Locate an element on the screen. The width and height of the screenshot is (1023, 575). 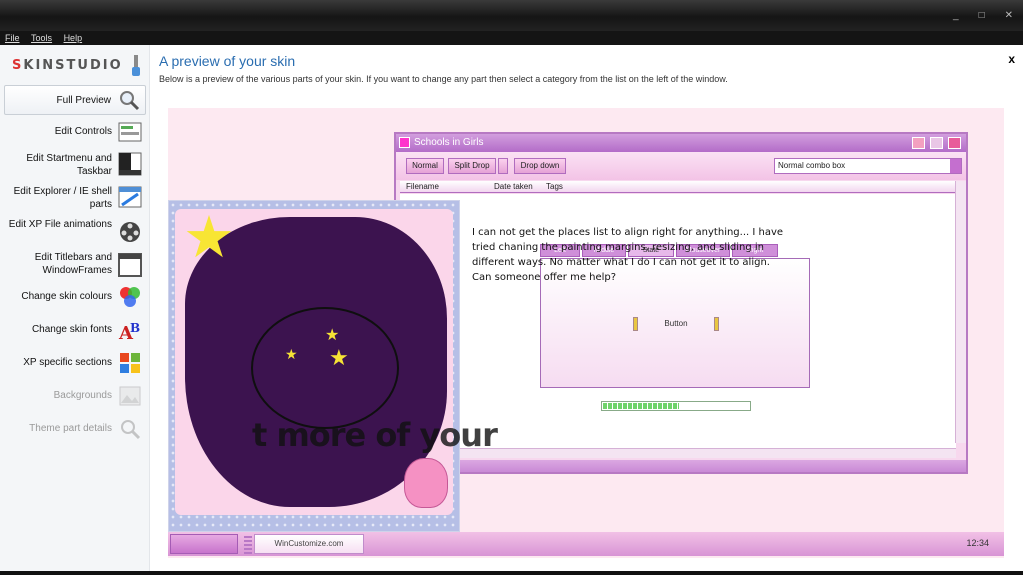
wallpaper-ring is located at coordinates (325, 368).